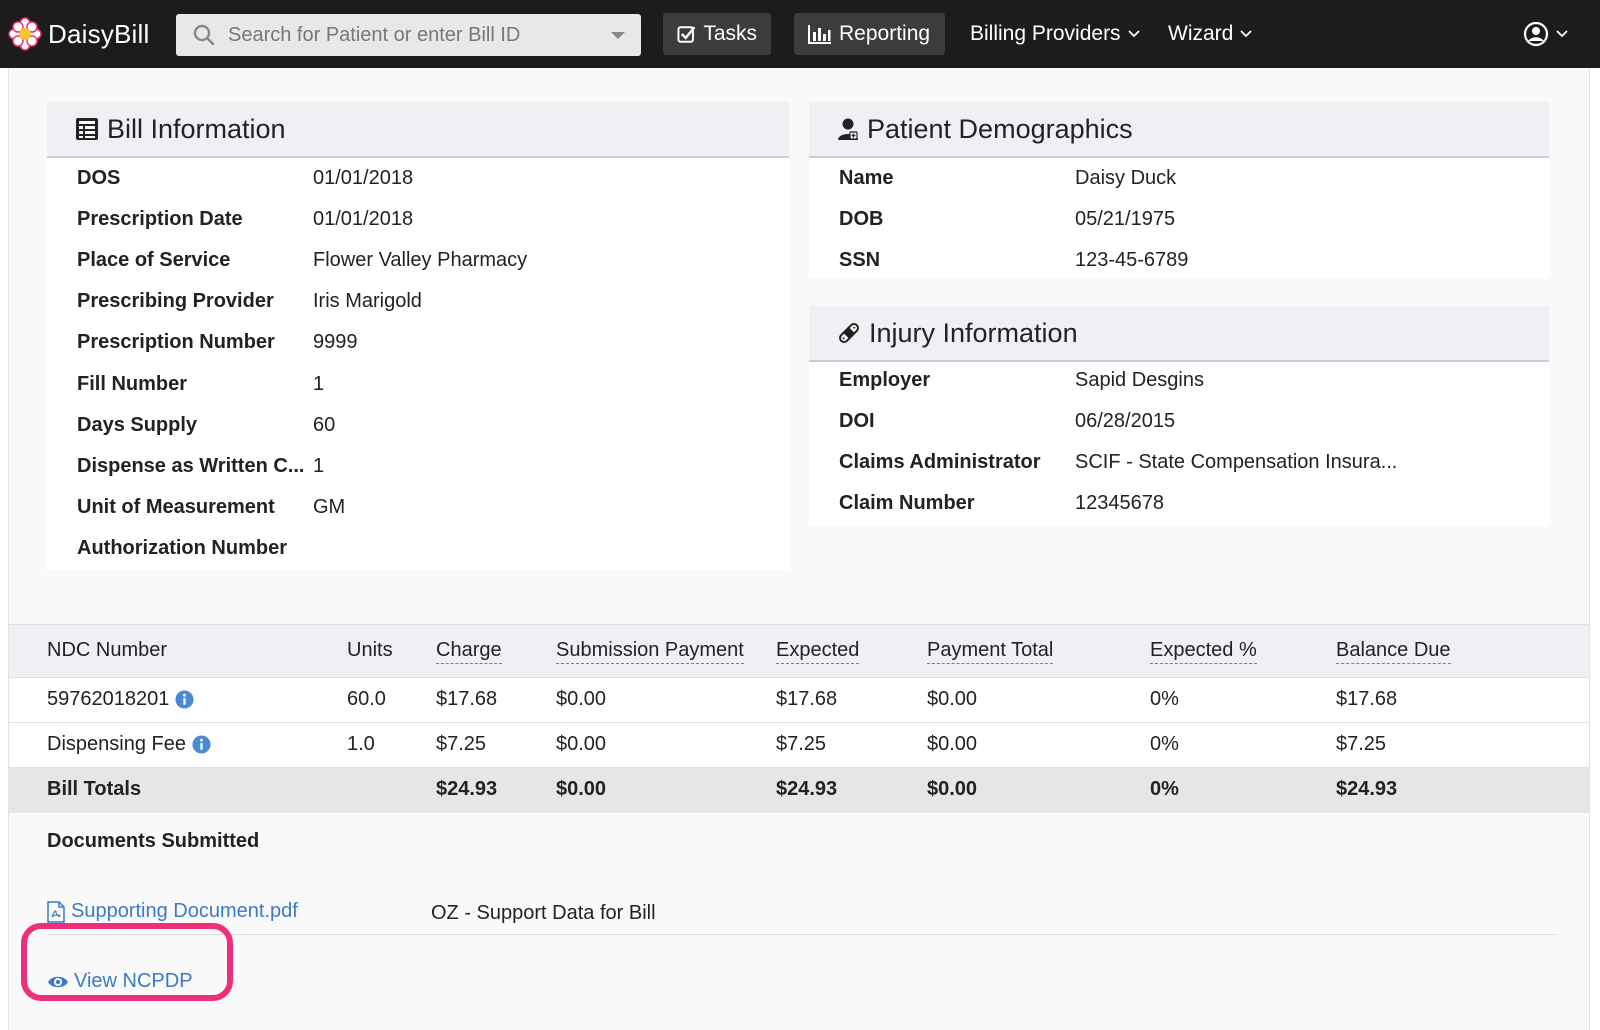  I want to click on field-label: Name, so click(866, 177).